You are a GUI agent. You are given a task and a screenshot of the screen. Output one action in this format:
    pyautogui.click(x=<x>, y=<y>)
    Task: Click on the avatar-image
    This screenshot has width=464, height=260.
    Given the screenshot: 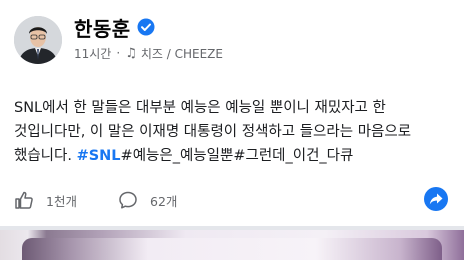 What is the action you would take?
    pyautogui.click(x=38, y=40)
    